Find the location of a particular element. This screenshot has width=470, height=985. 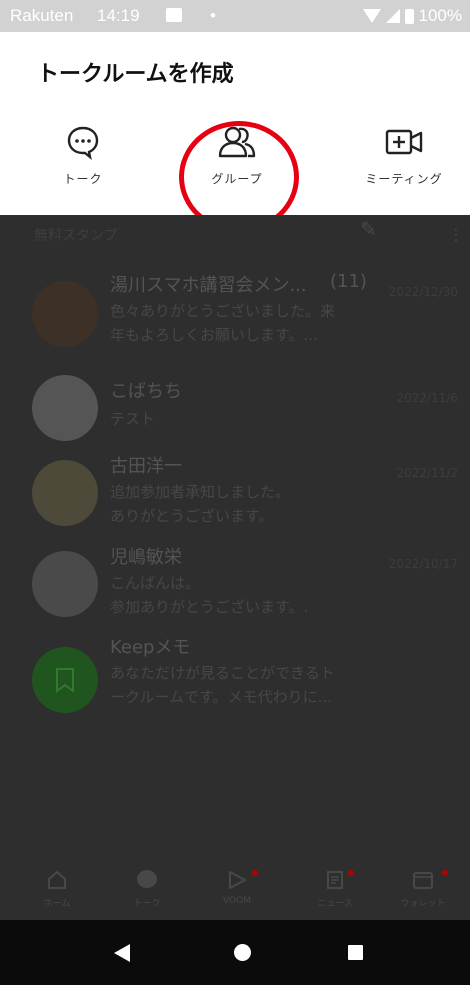

home-icon is located at coordinates (57, 879).